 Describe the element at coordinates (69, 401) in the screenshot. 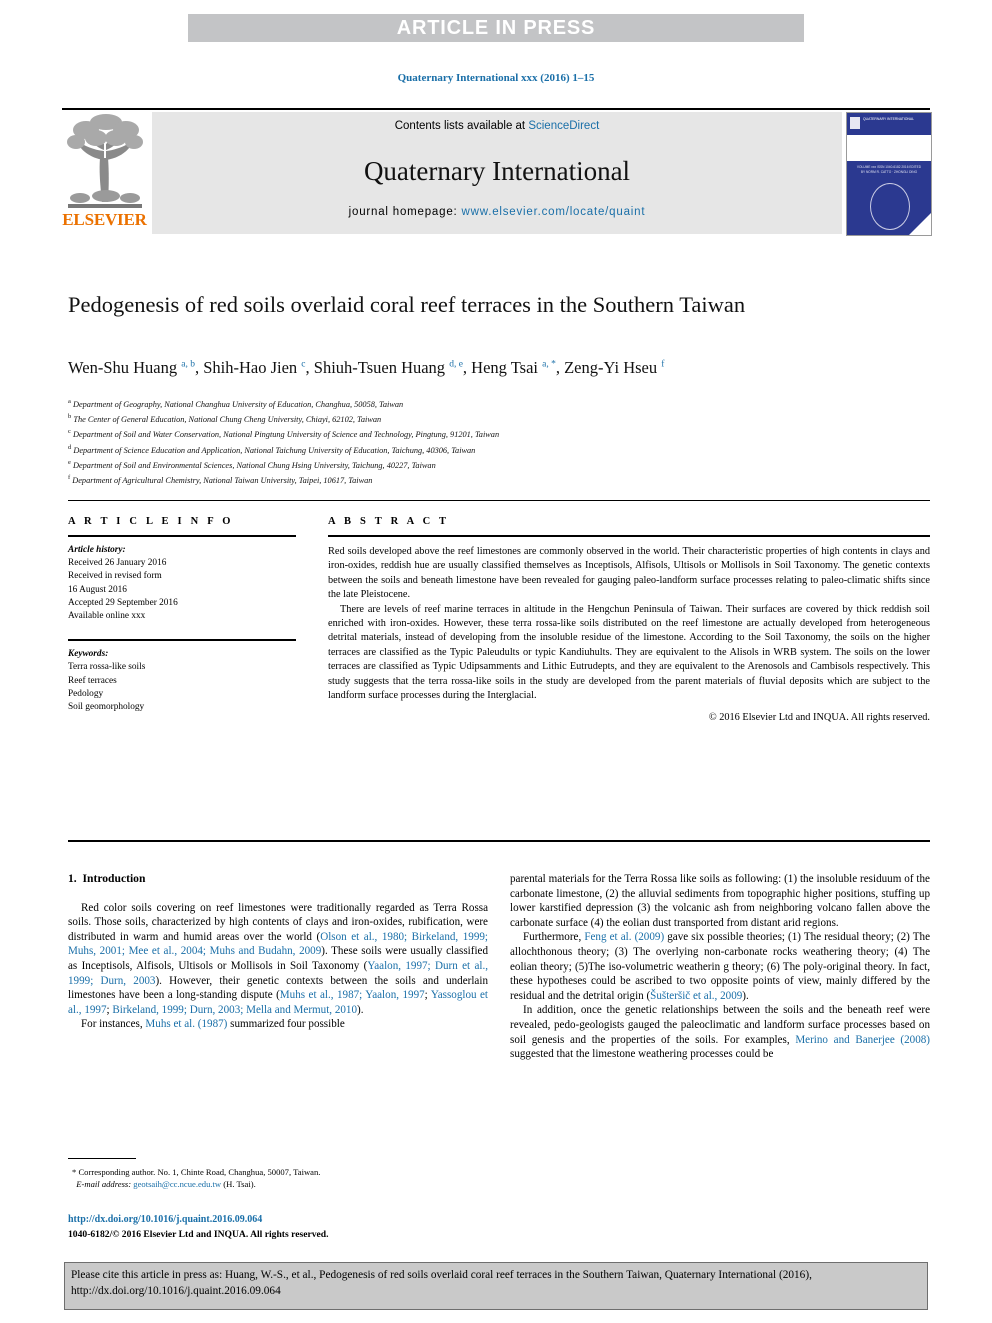

I see `affiliation-mark: a` at that location.